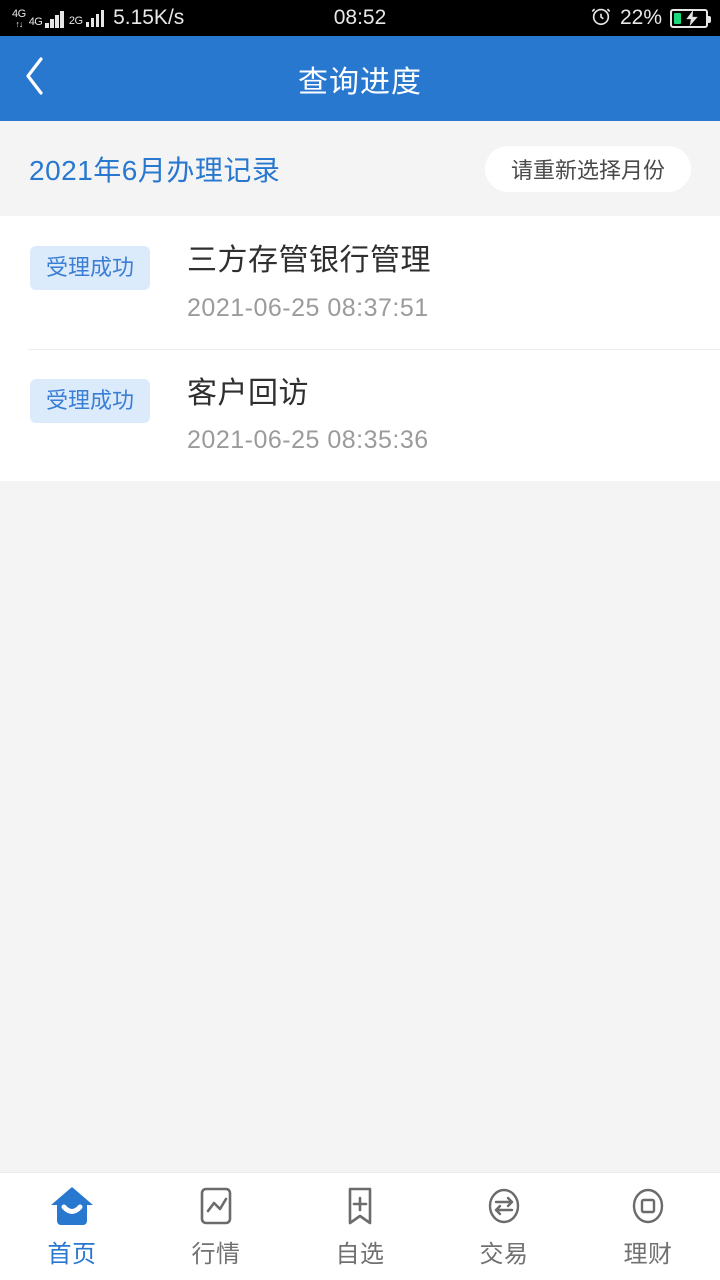 This screenshot has height=1280, width=720. I want to click on list-item: 受理成功 三方存管银行管理 2021-06-25 08:37:51, so click(360, 282).